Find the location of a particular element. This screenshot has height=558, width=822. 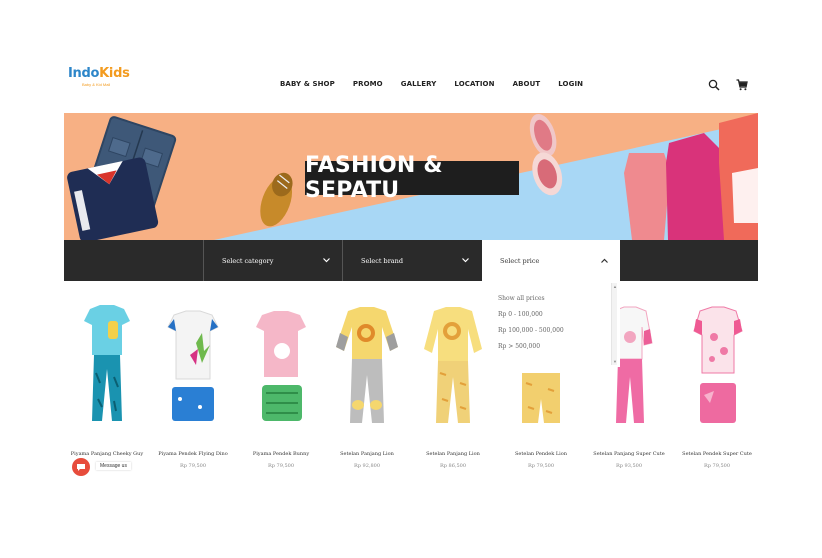

chat-label: Message us is located at coordinates (113, 466).